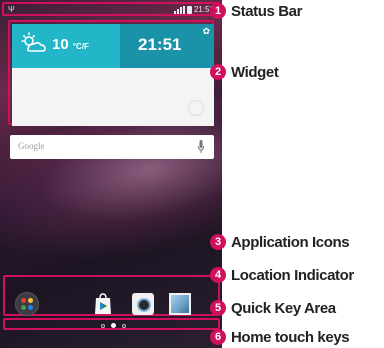 This screenshot has width=384, height=348. I want to click on callout-number: 1, so click(218, 11).